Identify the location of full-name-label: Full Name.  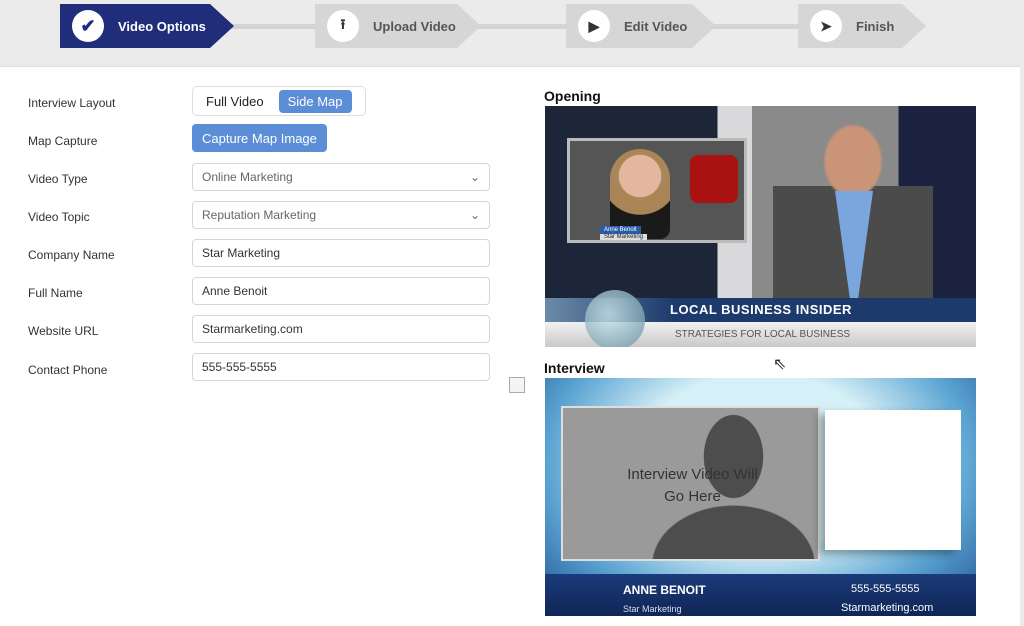
(55, 293).